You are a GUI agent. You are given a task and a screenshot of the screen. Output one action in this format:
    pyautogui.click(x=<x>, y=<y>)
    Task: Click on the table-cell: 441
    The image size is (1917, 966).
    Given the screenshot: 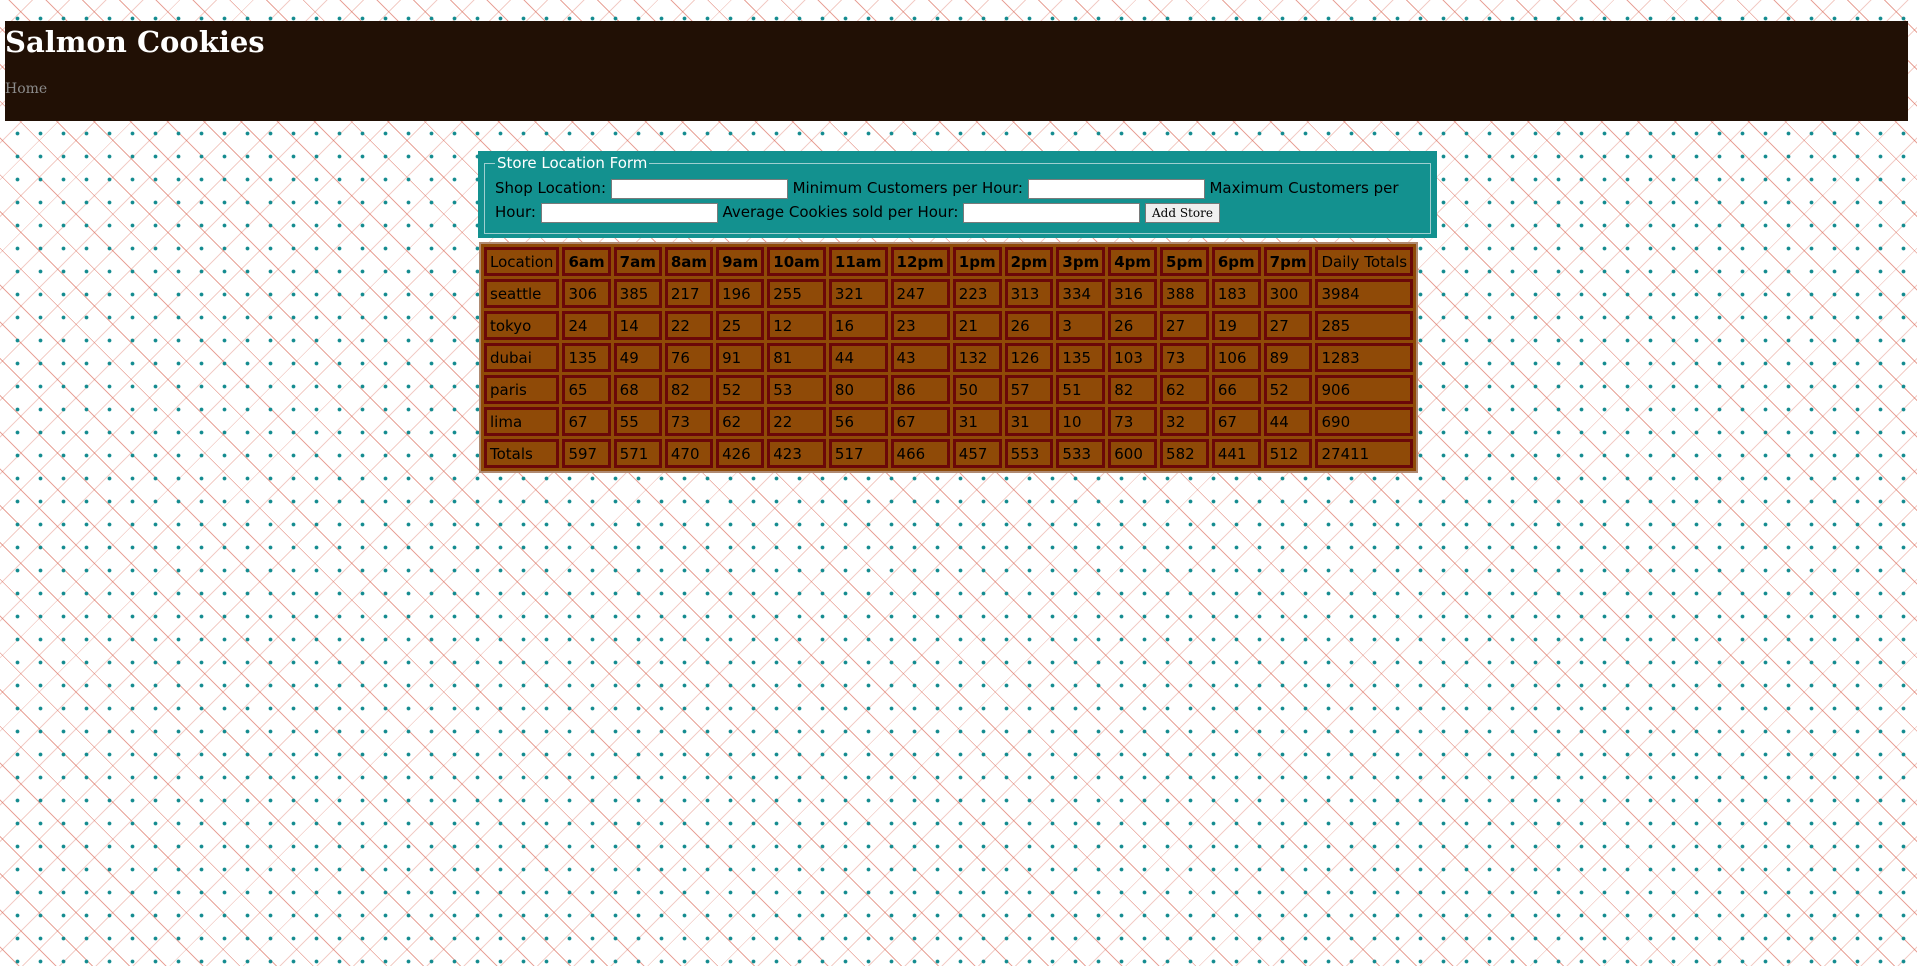 What is the action you would take?
    pyautogui.click(x=1236, y=453)
    